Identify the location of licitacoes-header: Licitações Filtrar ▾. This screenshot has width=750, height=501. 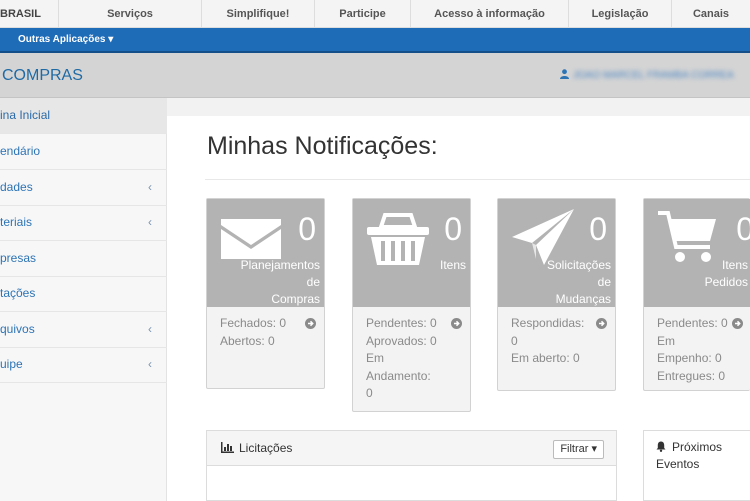
(411, 448).